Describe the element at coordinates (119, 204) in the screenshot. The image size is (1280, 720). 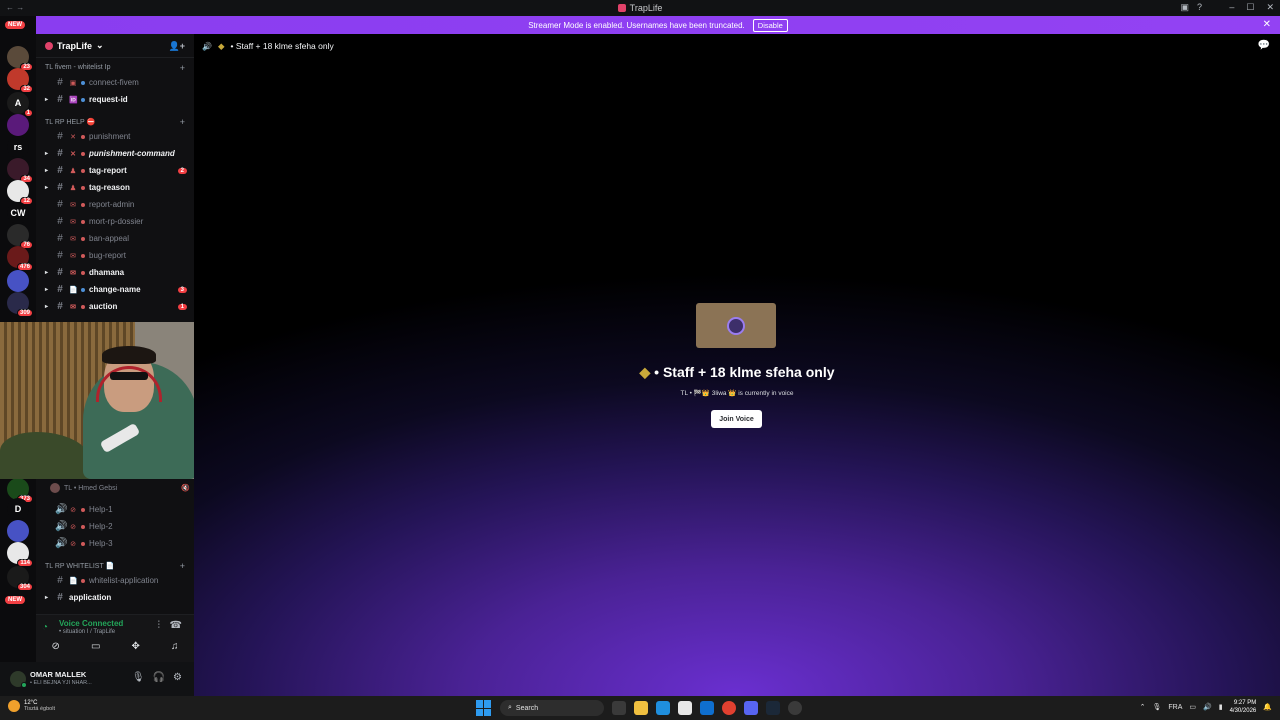
I see `channel-item: # ✉ report-admin` at that location.